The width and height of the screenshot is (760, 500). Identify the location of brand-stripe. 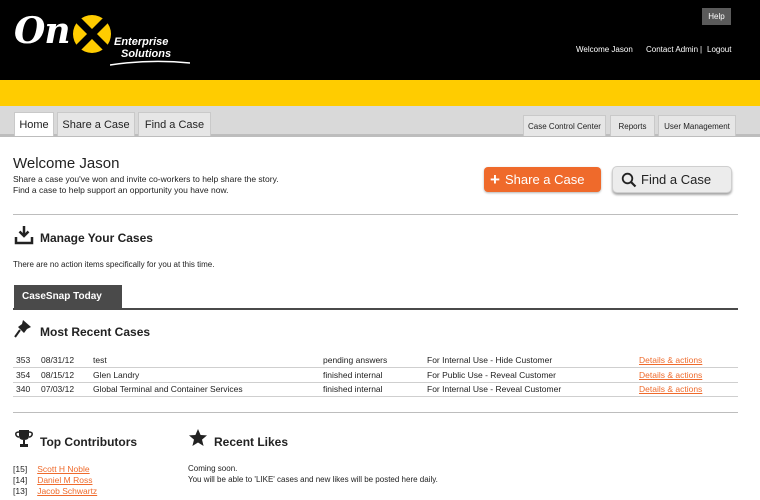
(380, 93).